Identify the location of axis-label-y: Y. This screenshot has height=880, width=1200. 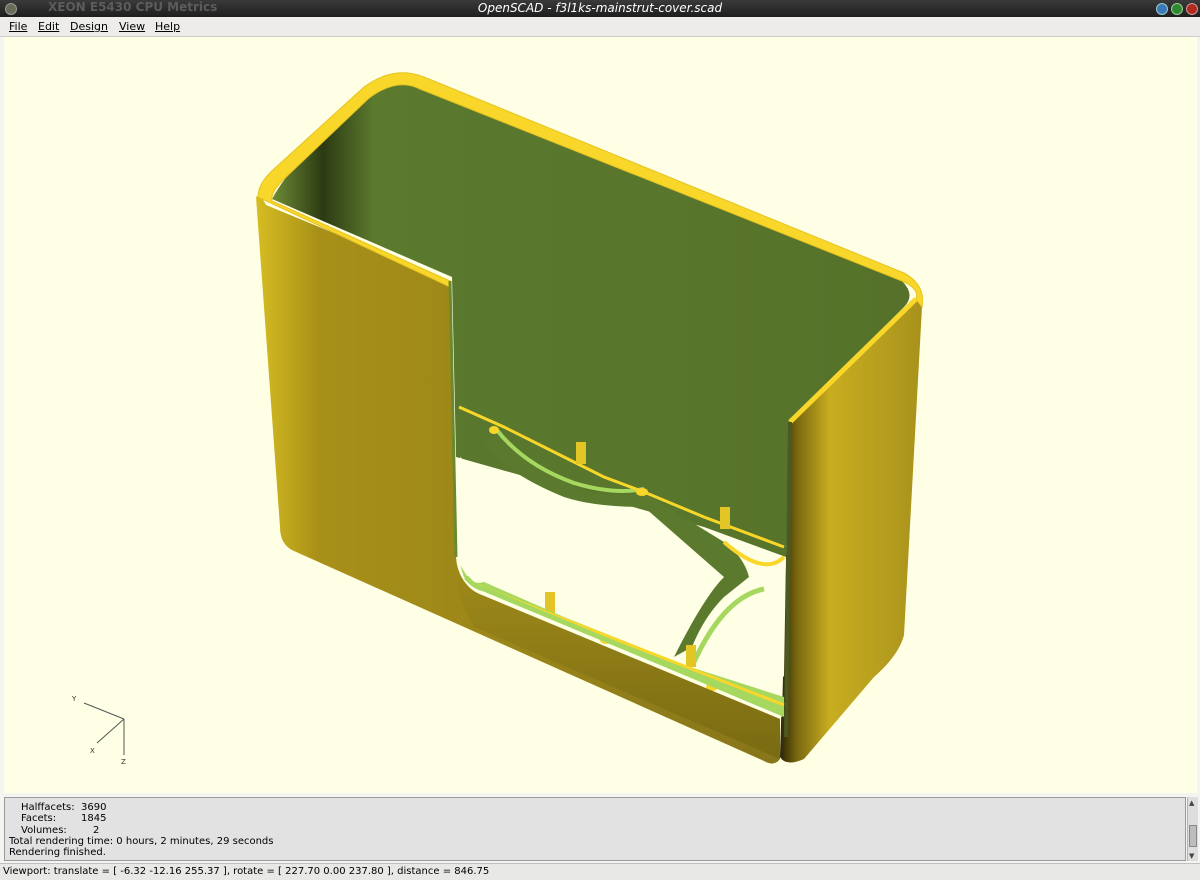
(74, 699).